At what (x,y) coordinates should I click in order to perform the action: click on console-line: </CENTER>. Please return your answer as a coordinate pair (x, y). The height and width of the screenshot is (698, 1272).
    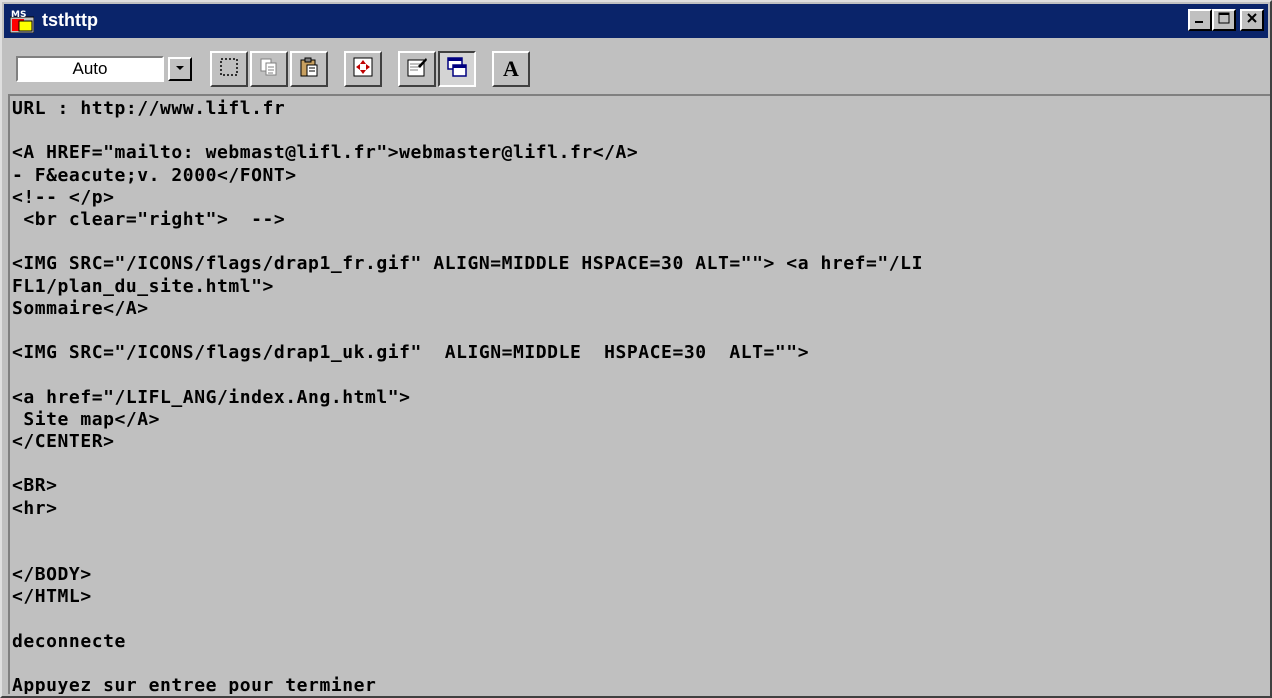
    Looking at the image, I should click on (63, 441).